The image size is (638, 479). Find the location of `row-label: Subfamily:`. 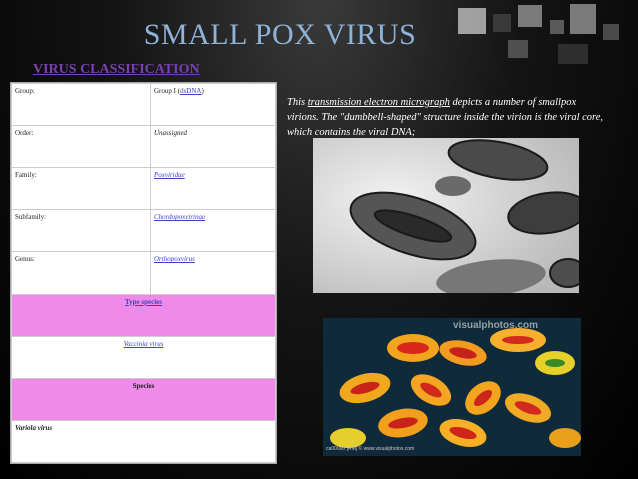

row-label: Subfamily: is located at coordinates (81, 231).